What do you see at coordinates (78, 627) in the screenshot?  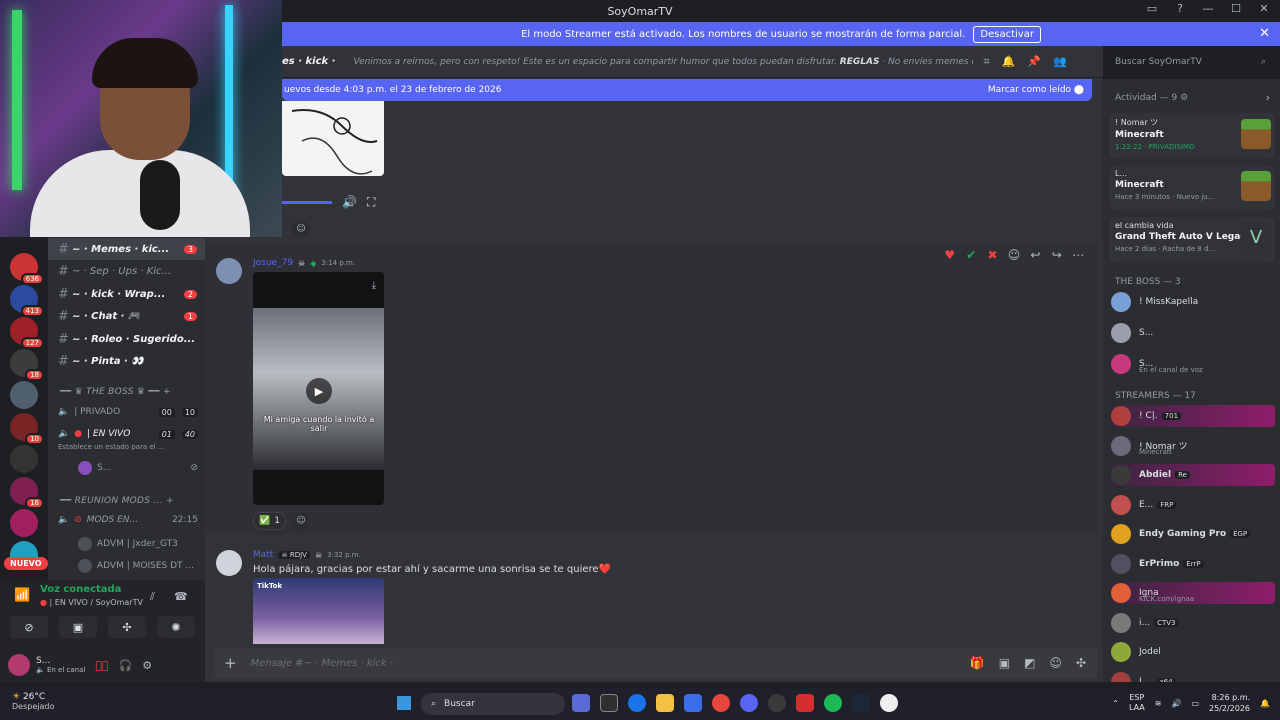 I see `screen-share-button: ▣` at bounding box center [78, 627].